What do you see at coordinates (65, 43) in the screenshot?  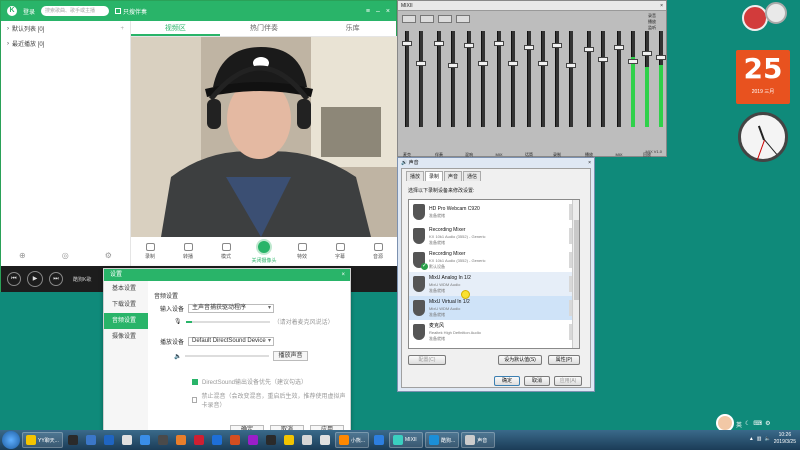 I see `playlist-recent: › 最近播放 [0]` at bounding box center [65, 43].